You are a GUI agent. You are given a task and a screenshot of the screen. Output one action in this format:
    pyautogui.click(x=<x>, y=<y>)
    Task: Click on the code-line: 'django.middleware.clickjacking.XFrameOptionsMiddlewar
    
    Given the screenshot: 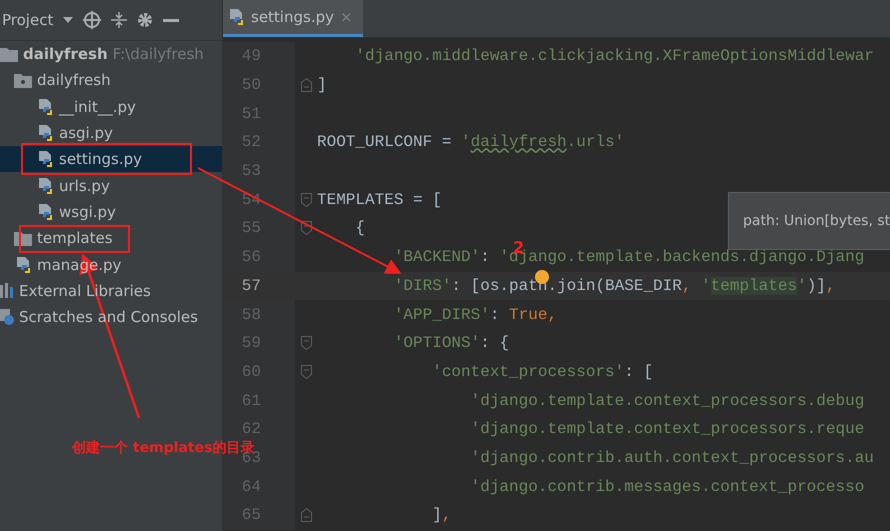 What is the action you would take?
    pyautogui.click(x=614, y=56)
    